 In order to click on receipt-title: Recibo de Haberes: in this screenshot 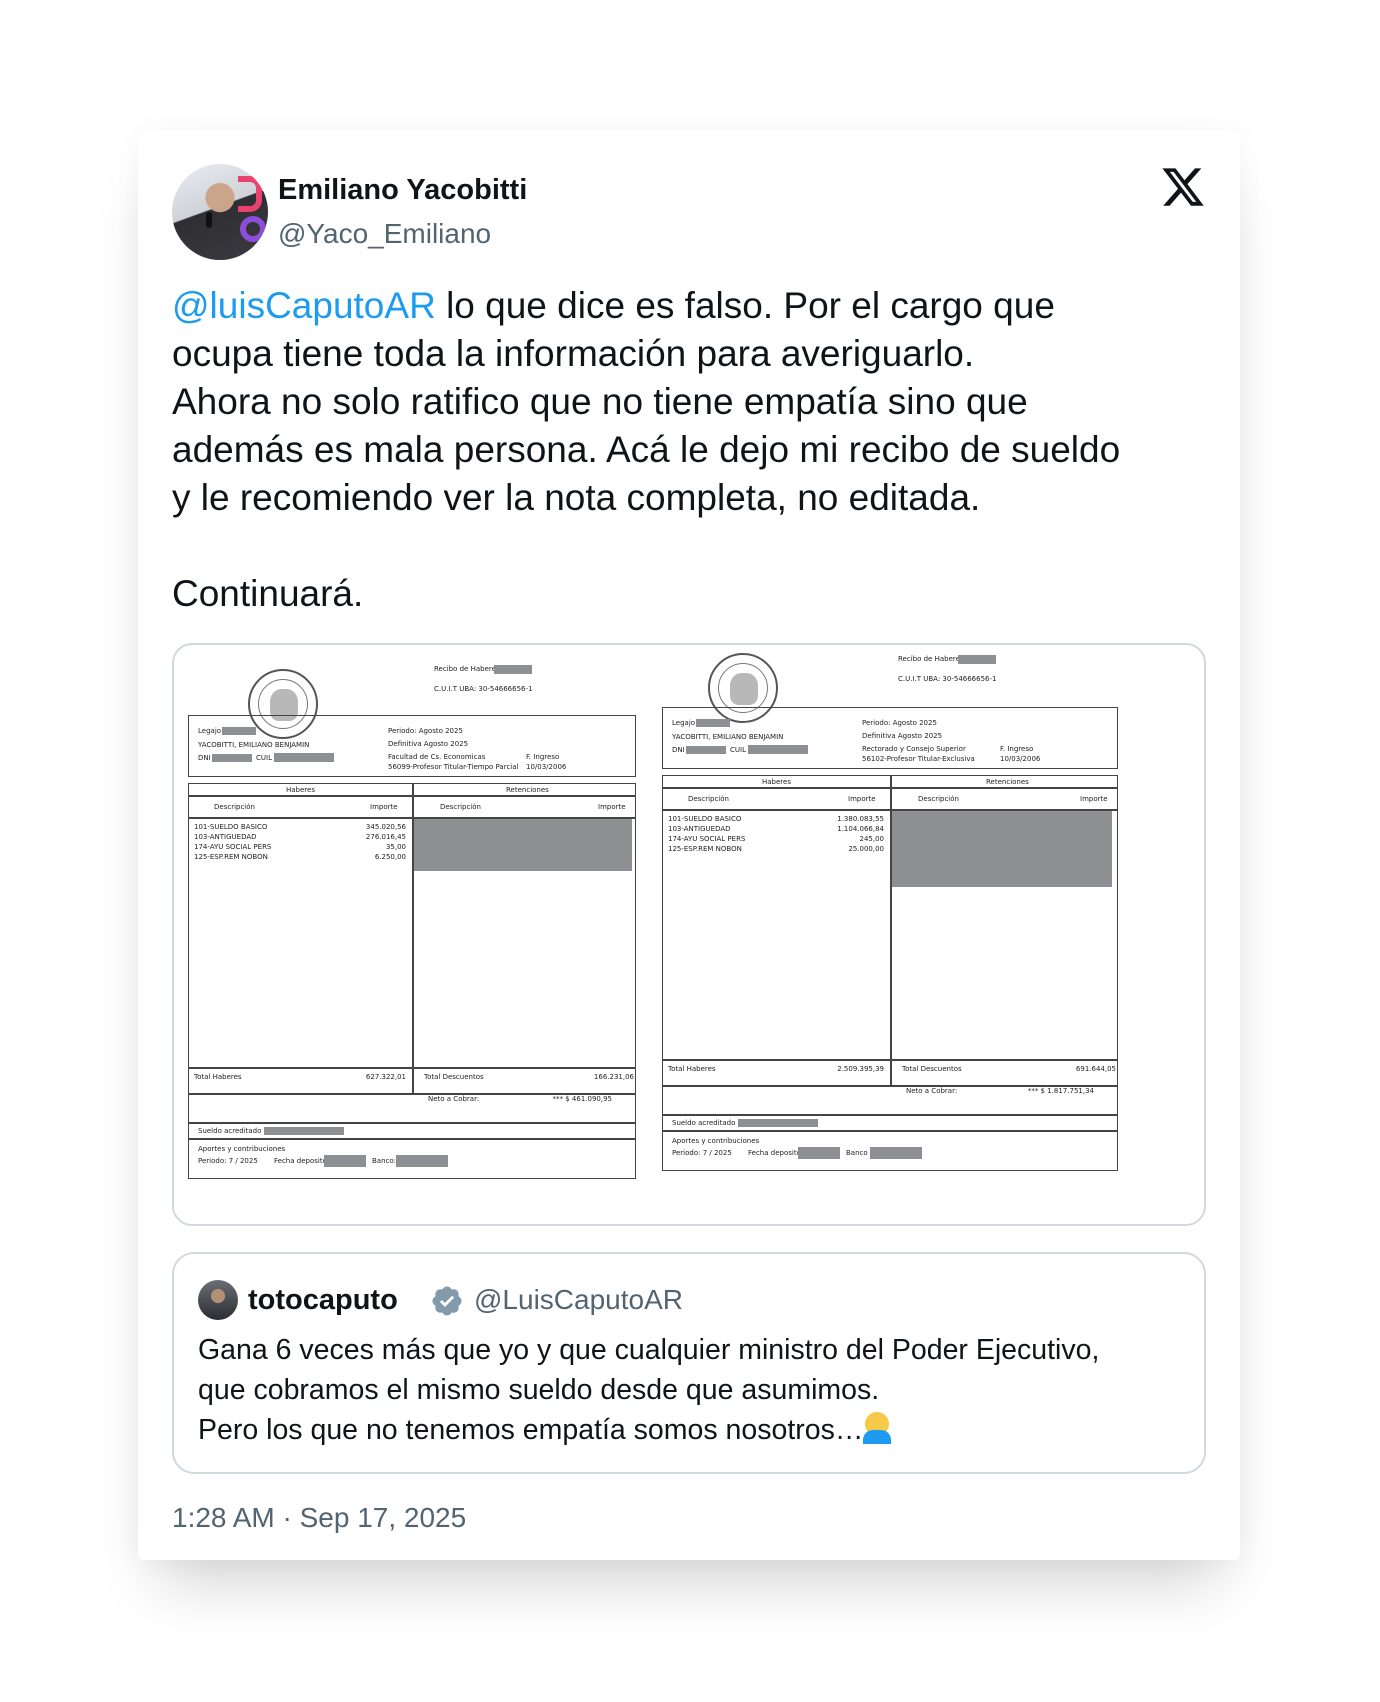, I will do `click(932, 659)`.